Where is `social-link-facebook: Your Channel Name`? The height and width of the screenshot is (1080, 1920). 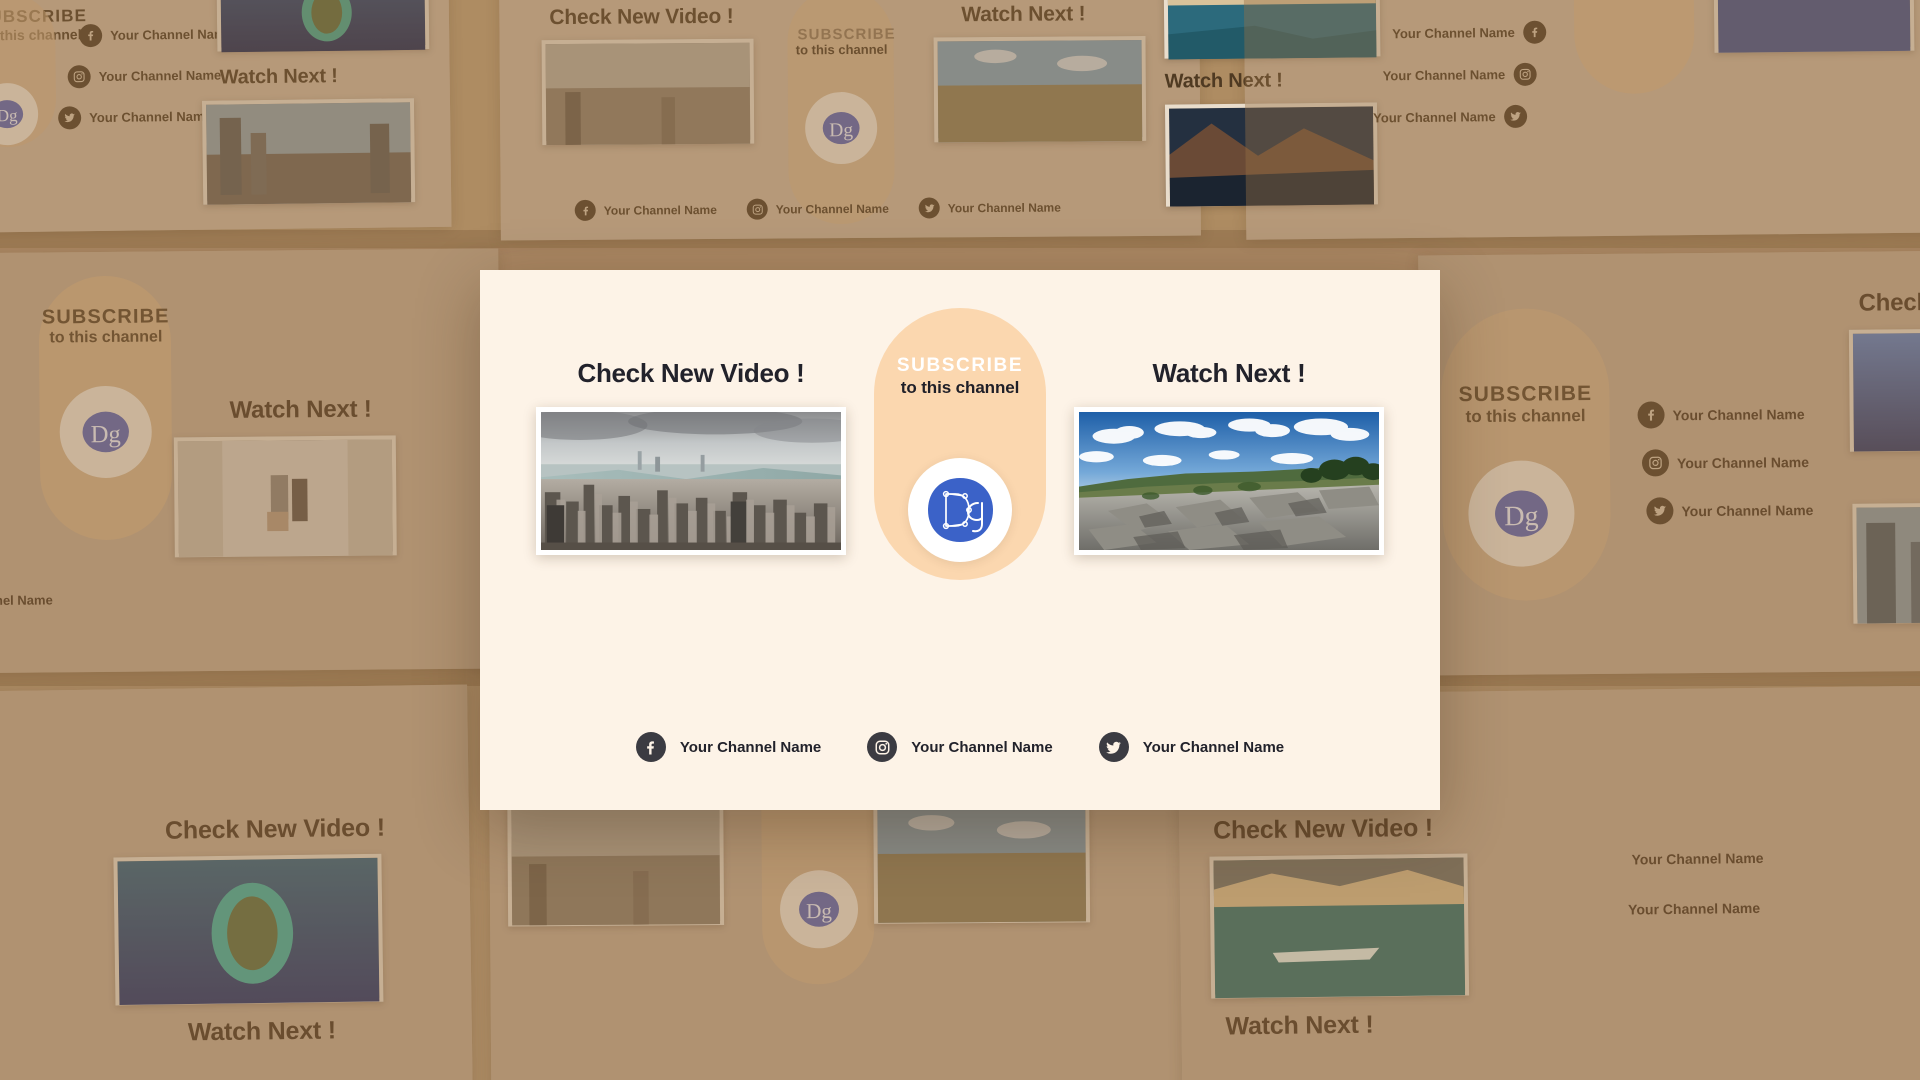 social-link-facebook: Your Channel Name is located at coordinates (728, 747).